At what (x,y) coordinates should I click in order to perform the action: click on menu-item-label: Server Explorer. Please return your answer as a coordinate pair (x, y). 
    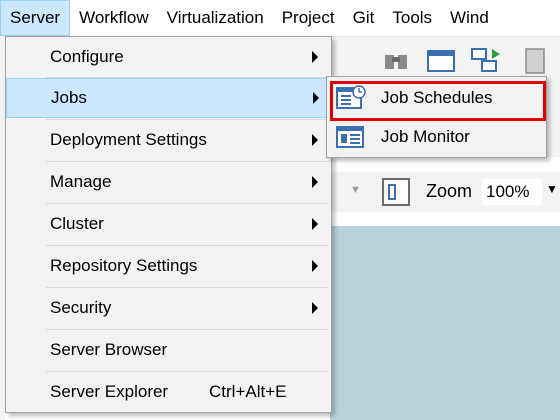
    Looking at the image, I should click on (109, 391).